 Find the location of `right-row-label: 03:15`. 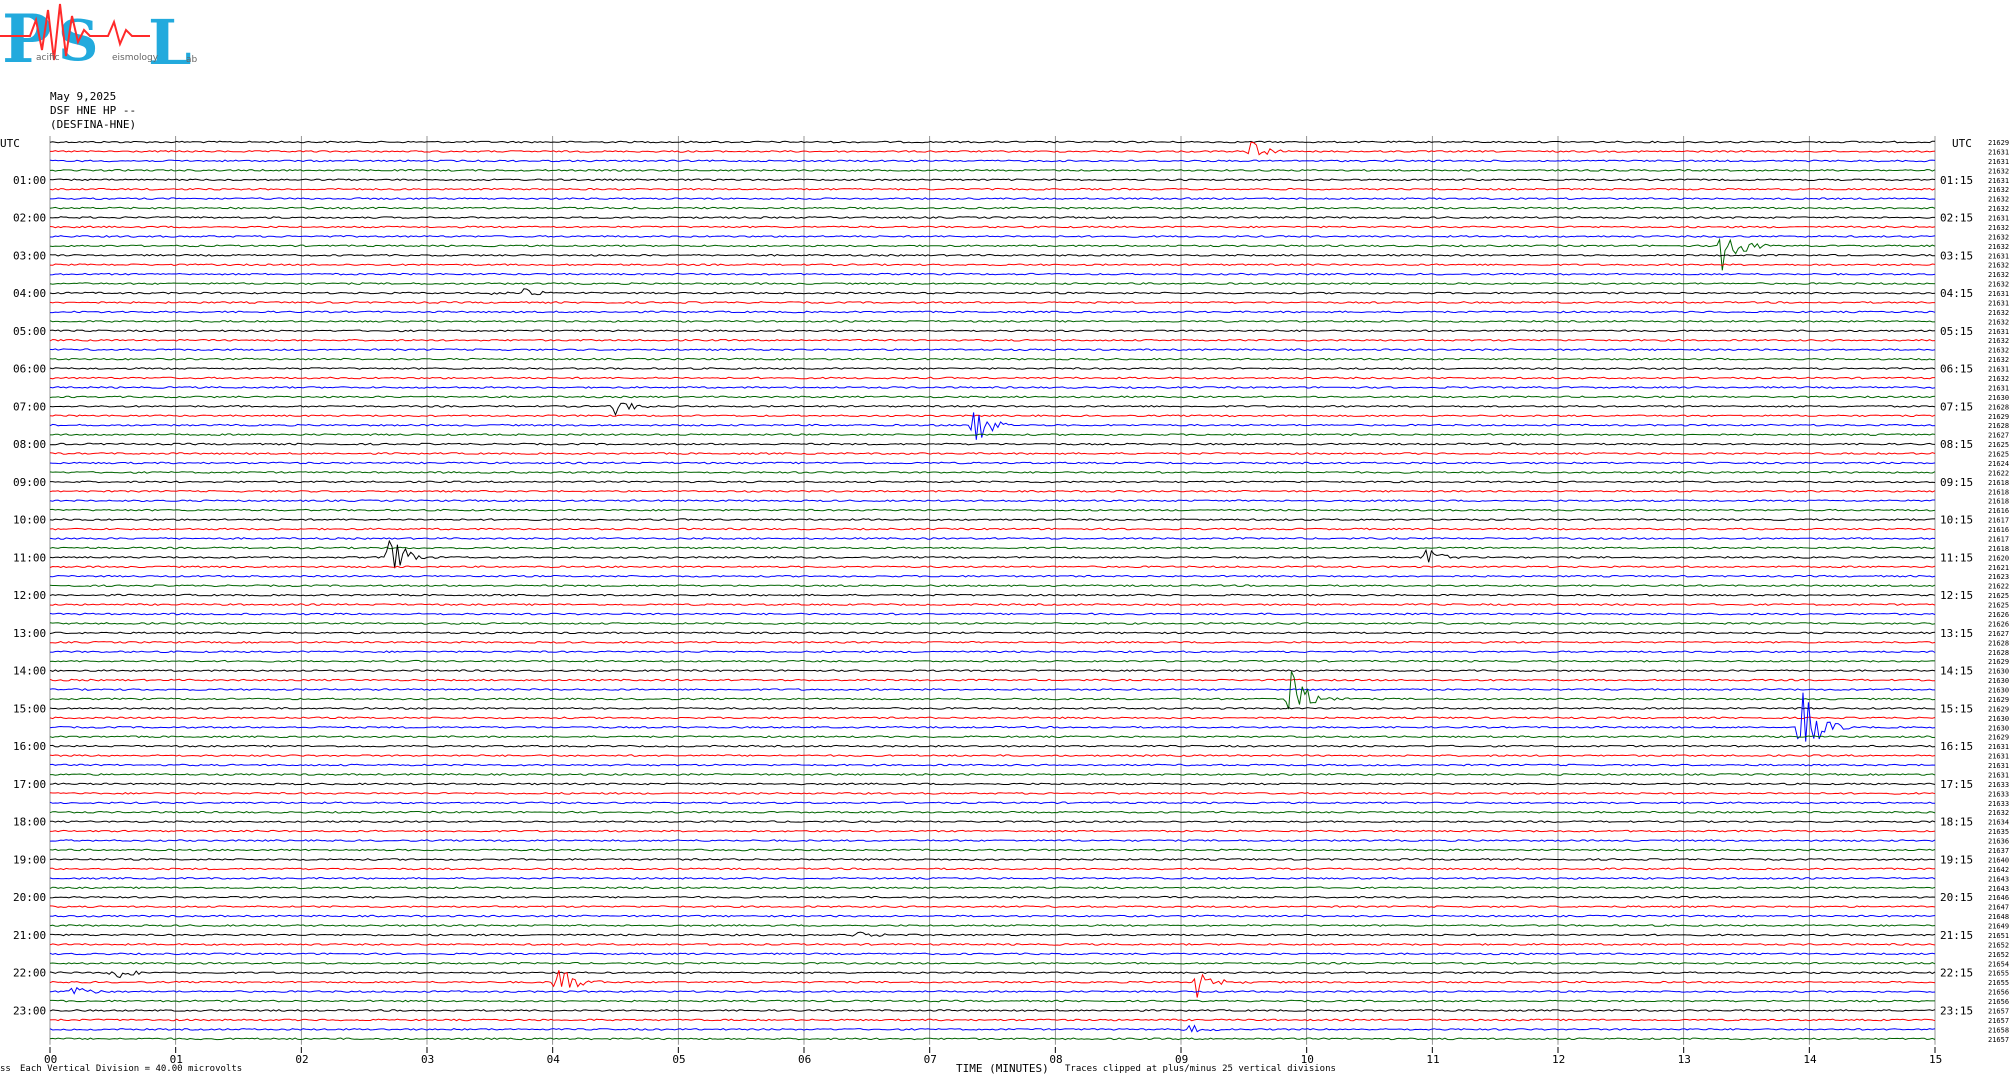

right-row-label: 03:15 is located at coordinates (1956, 255).